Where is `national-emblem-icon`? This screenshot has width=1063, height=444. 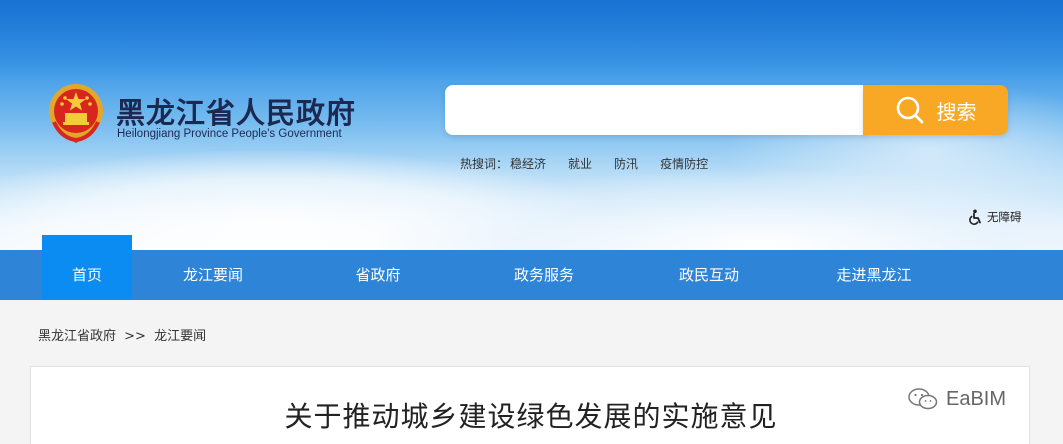
national-emblem-icon is located at coordinates (76, 113).